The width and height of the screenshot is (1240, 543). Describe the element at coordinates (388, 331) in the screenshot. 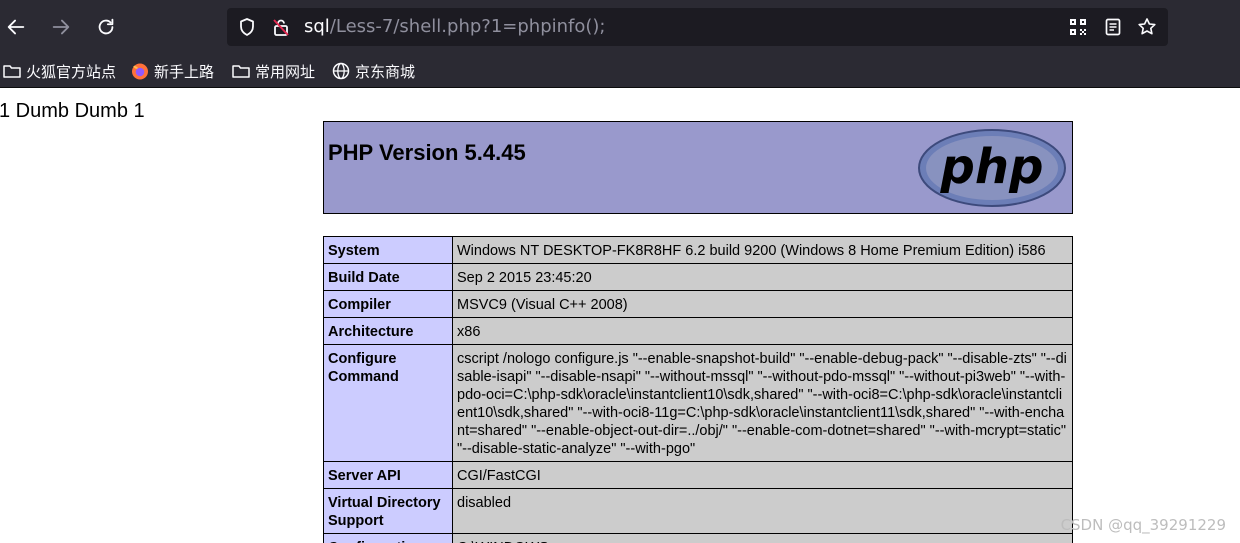

I see `row-key: Architecture` at that location.